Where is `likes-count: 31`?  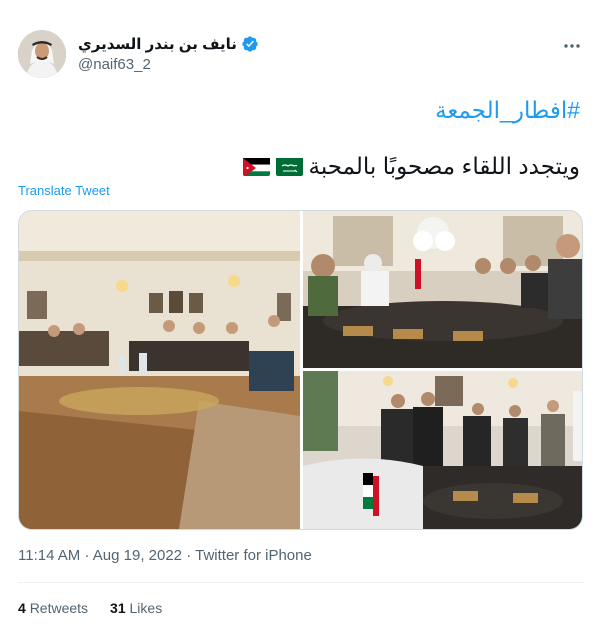 likes-count: 31 is located at coordinates (118, 608).